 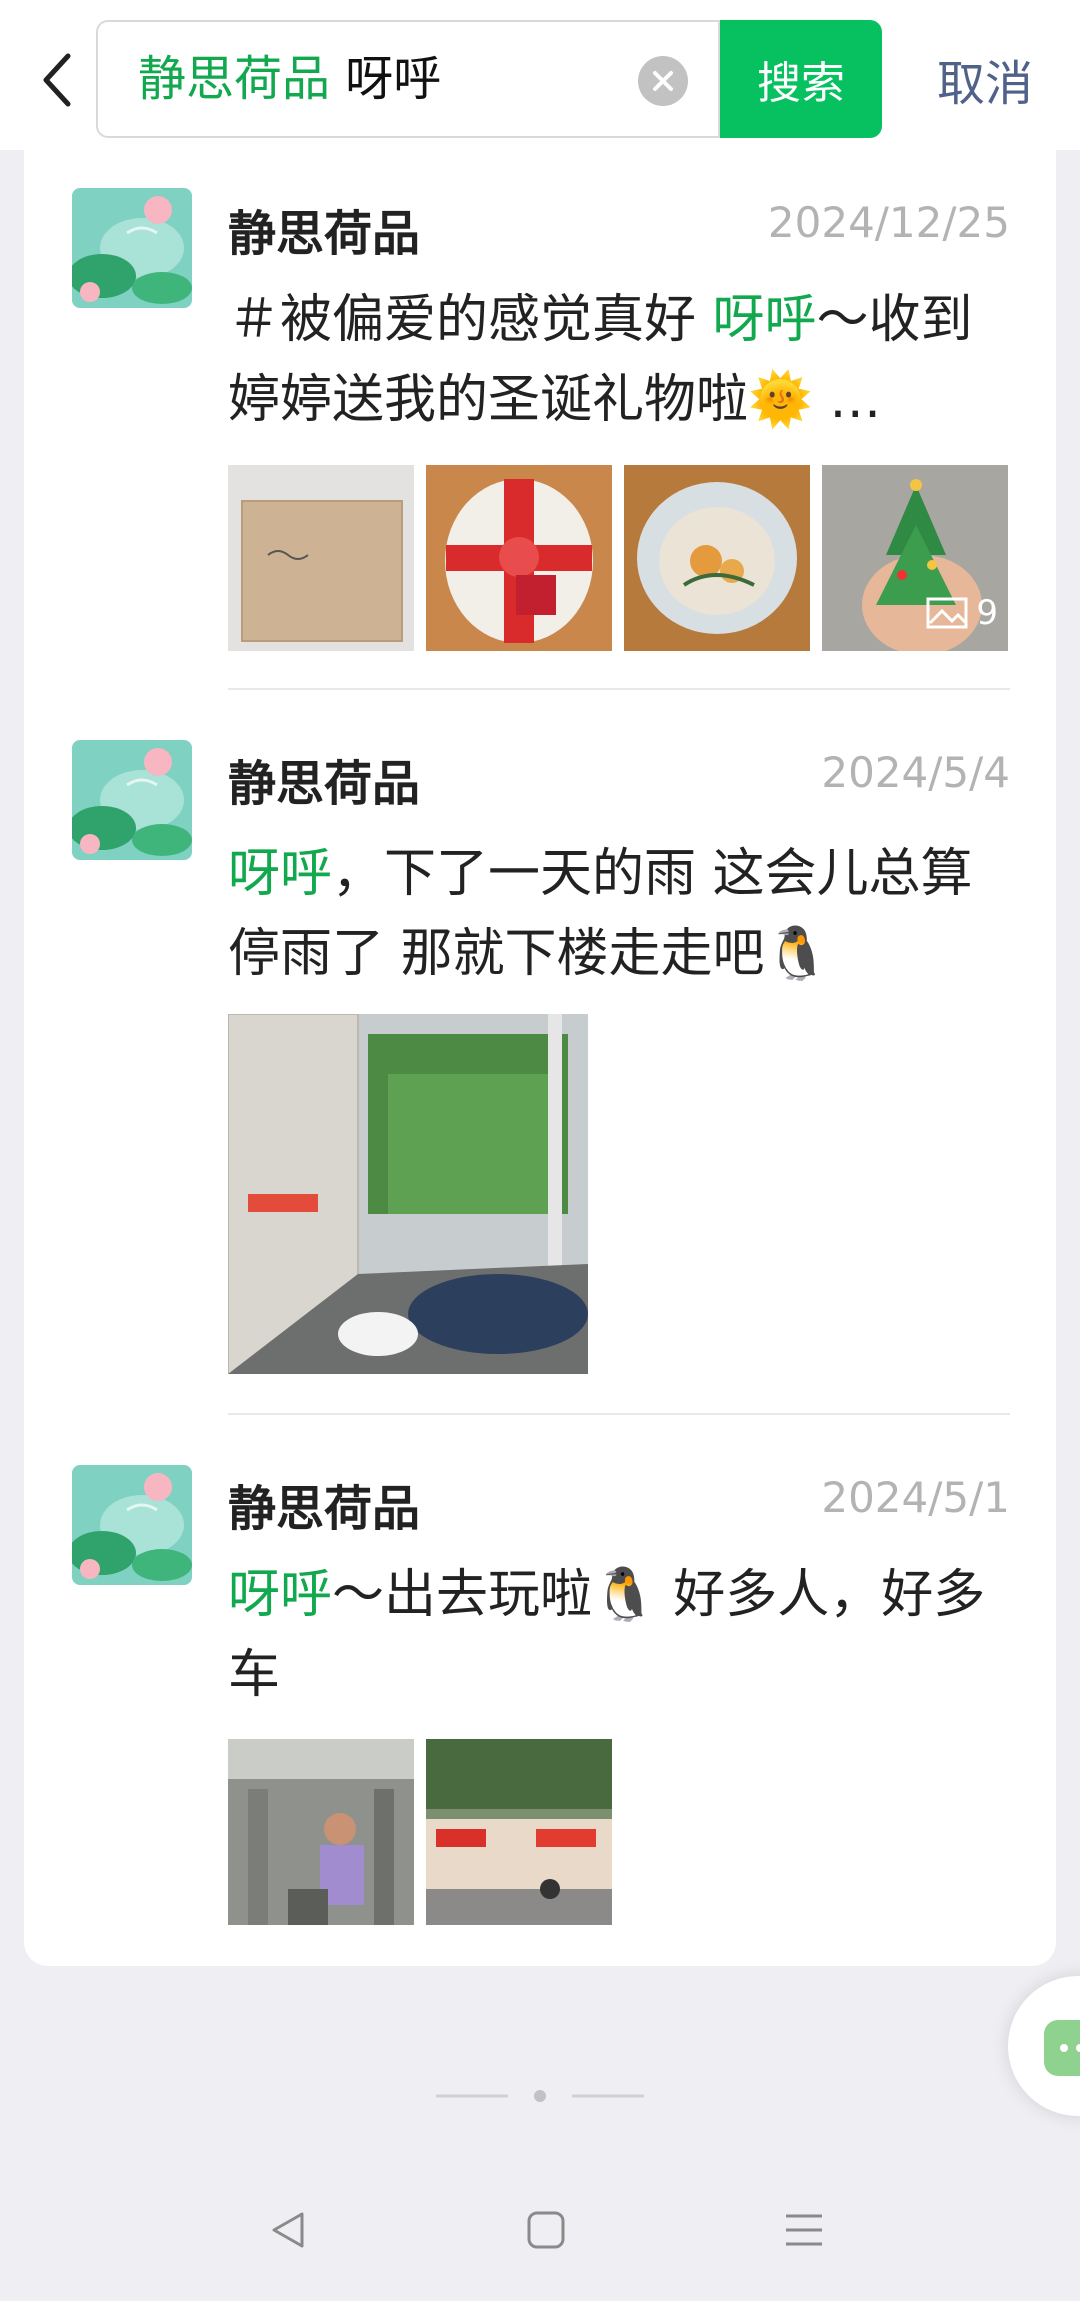 I want to click on image-count: 9, so click(x=987, y=613).